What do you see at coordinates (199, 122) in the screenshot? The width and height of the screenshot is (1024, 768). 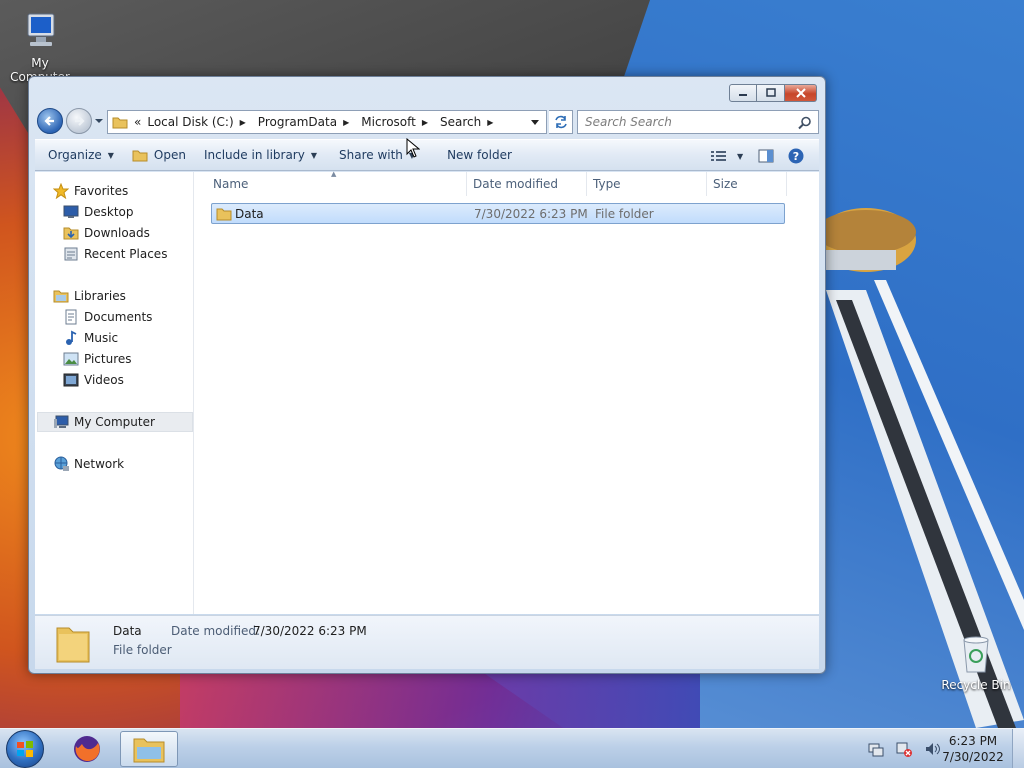 I see `breadcrumb-local-disk: Local Disk (C:) ▶` at bounding box center [199, 122].